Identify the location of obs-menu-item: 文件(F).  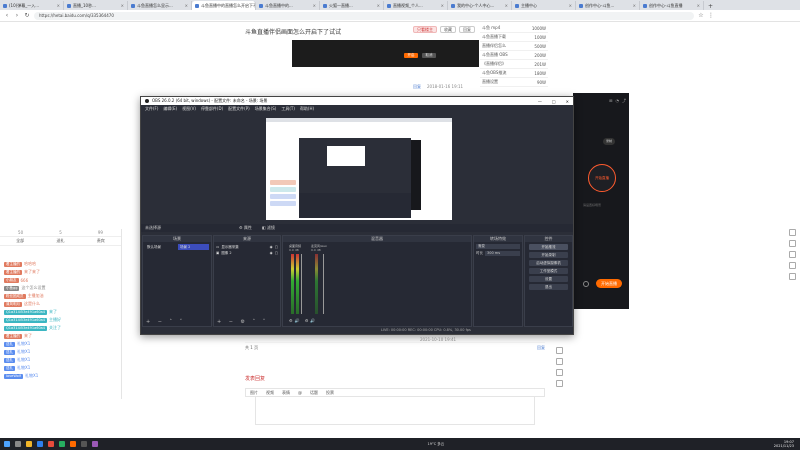
(151, 109).